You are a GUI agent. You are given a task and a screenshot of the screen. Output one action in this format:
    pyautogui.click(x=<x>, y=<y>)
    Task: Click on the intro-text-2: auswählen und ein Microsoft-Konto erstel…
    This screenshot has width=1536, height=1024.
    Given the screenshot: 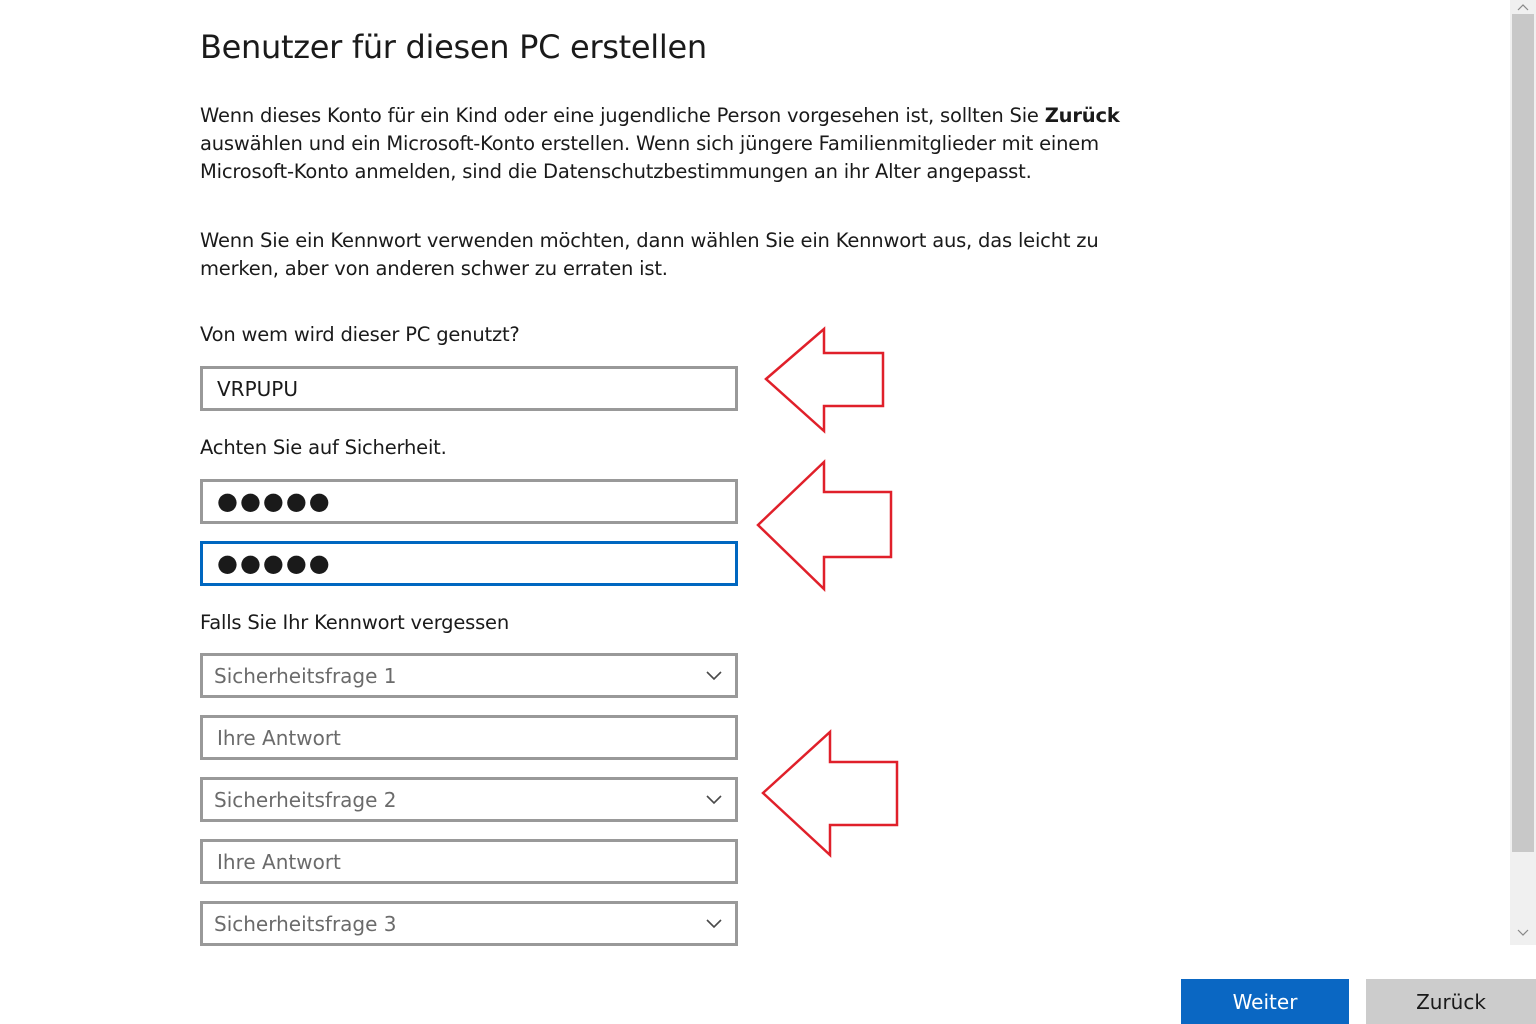 What is the action you would take?
    pyautogui.click(x=649, y=157)
    